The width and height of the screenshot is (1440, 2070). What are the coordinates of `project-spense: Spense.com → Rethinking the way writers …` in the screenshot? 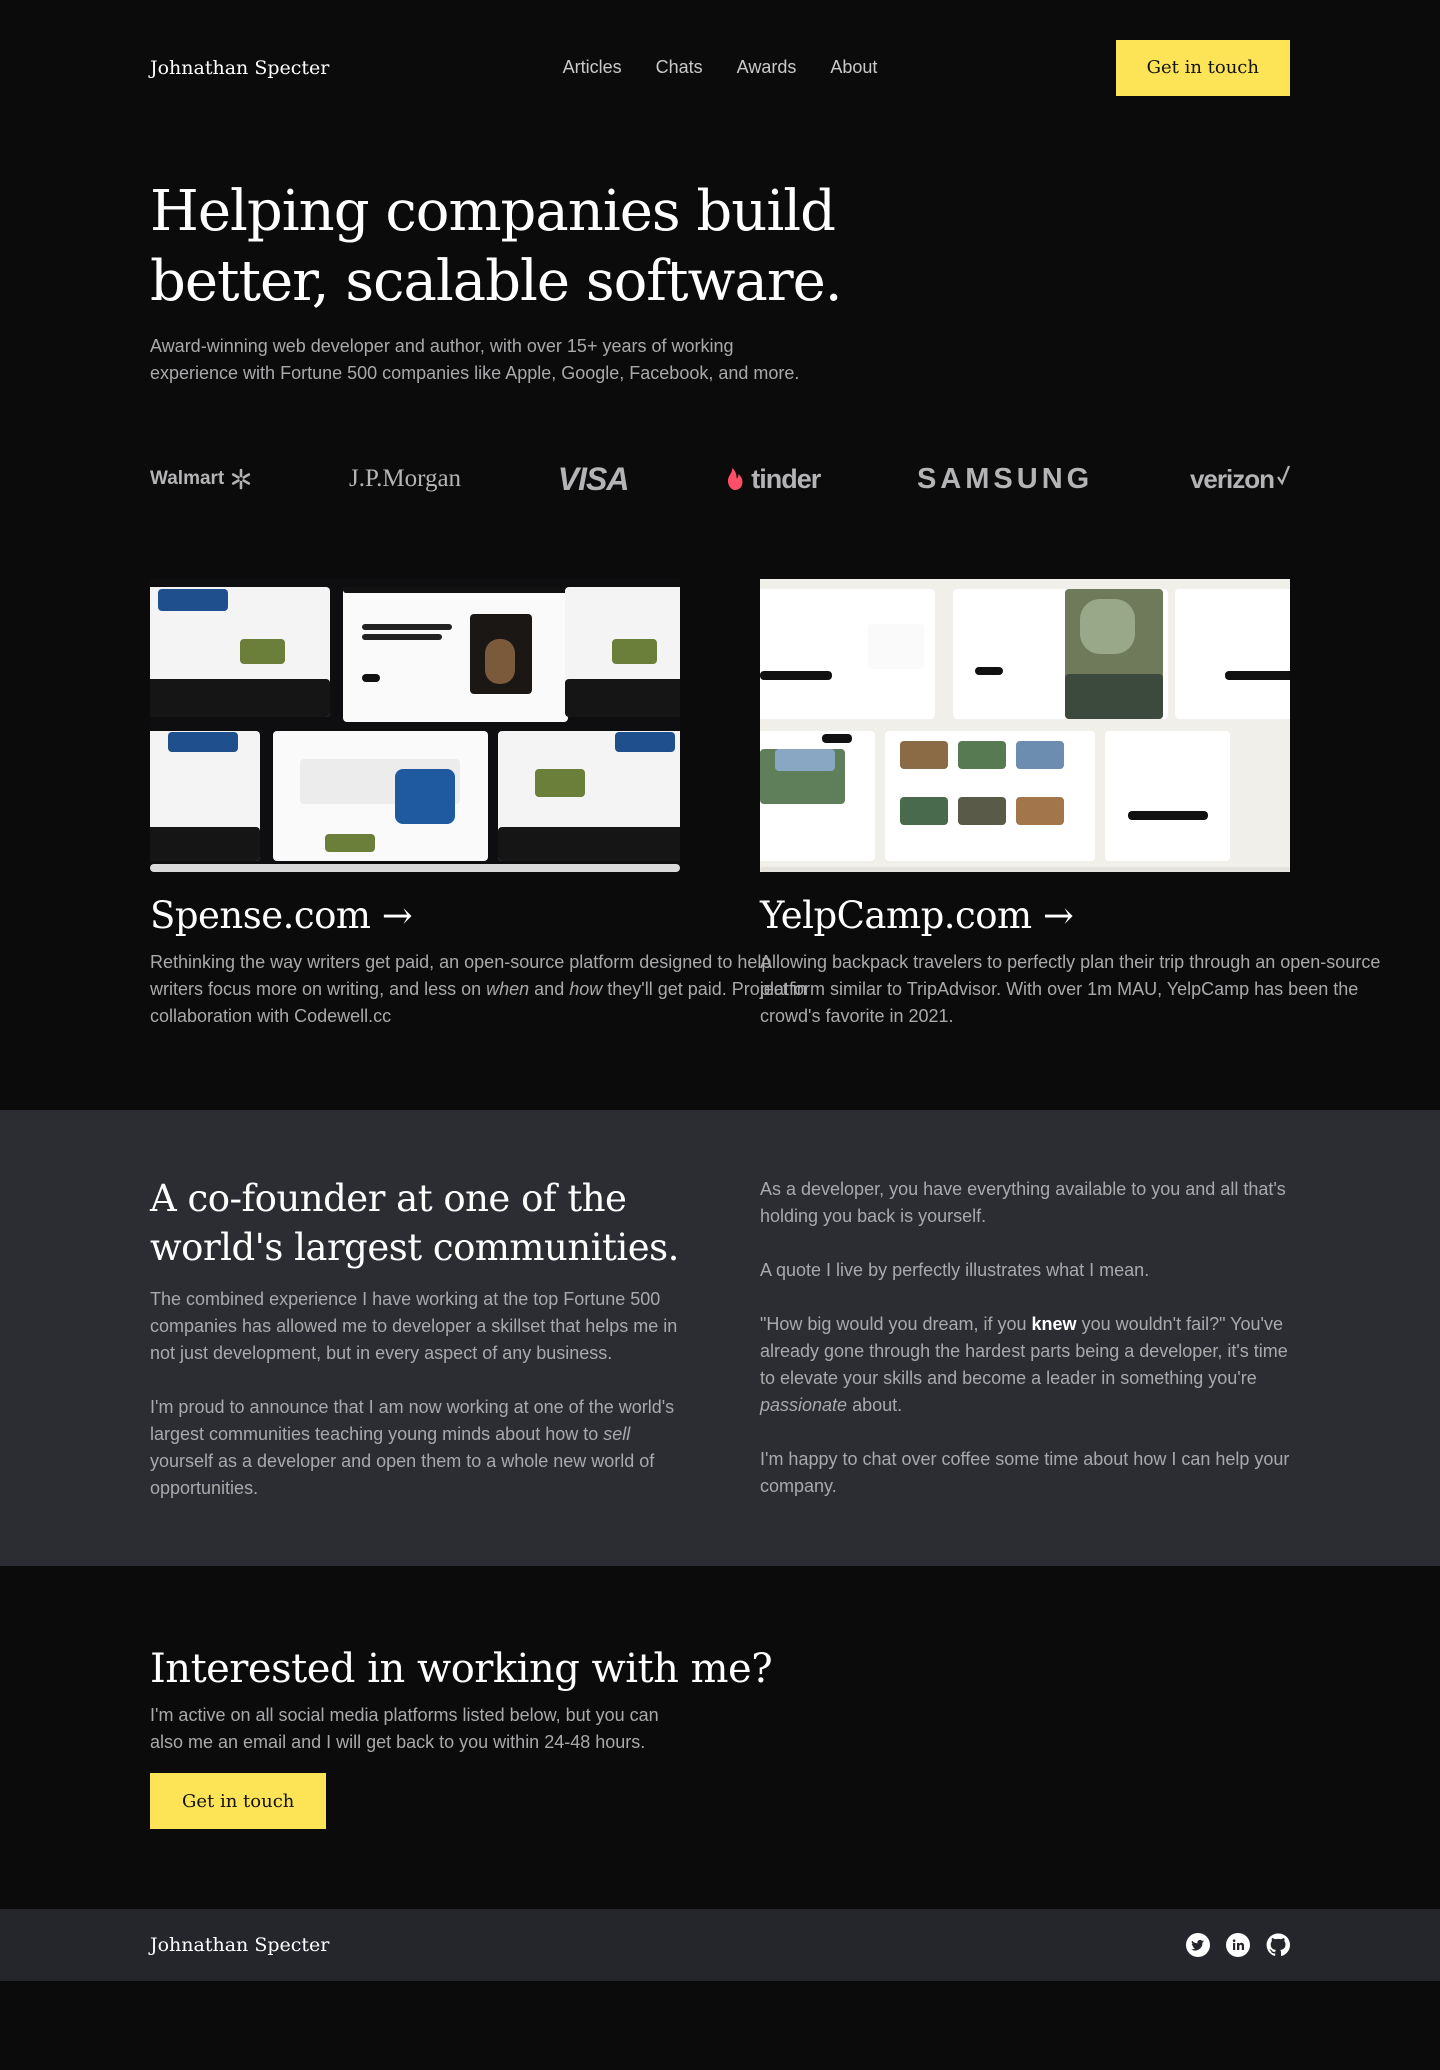 It's located at (478, 804).